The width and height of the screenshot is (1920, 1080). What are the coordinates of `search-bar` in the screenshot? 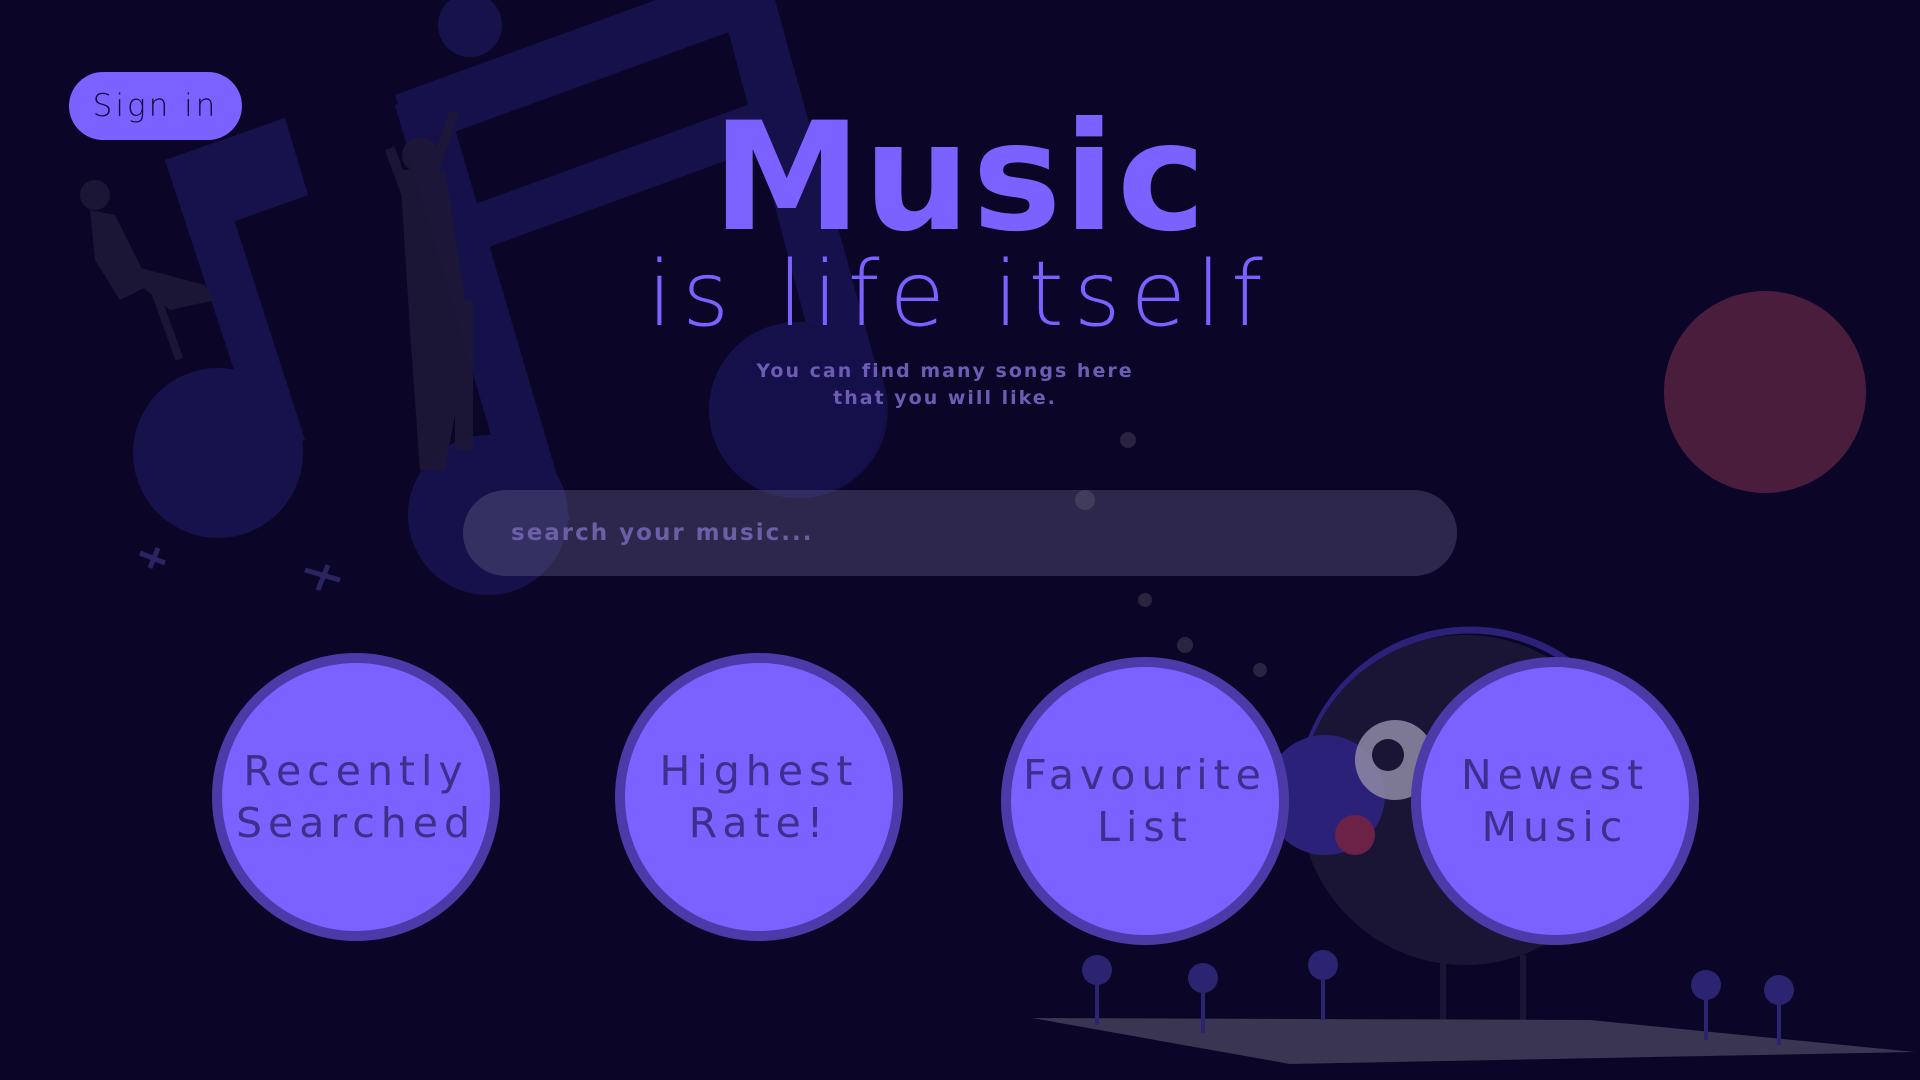 It's located at (960, 533).